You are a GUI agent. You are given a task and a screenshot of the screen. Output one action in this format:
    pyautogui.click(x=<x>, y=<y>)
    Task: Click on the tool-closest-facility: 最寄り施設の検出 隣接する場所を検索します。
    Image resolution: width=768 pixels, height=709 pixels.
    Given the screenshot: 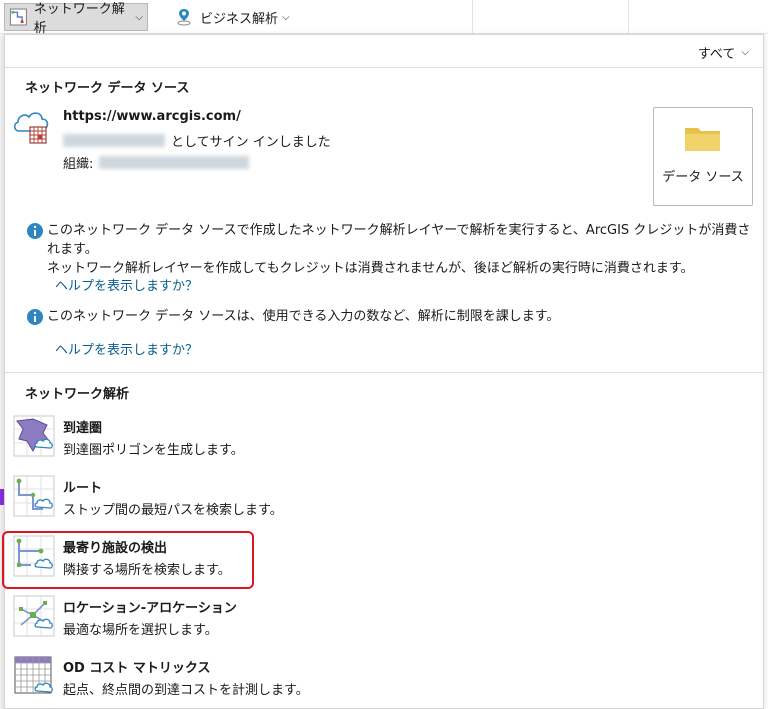 What is the action you would take?
    pyautogui.click(x=379, y=560)
    